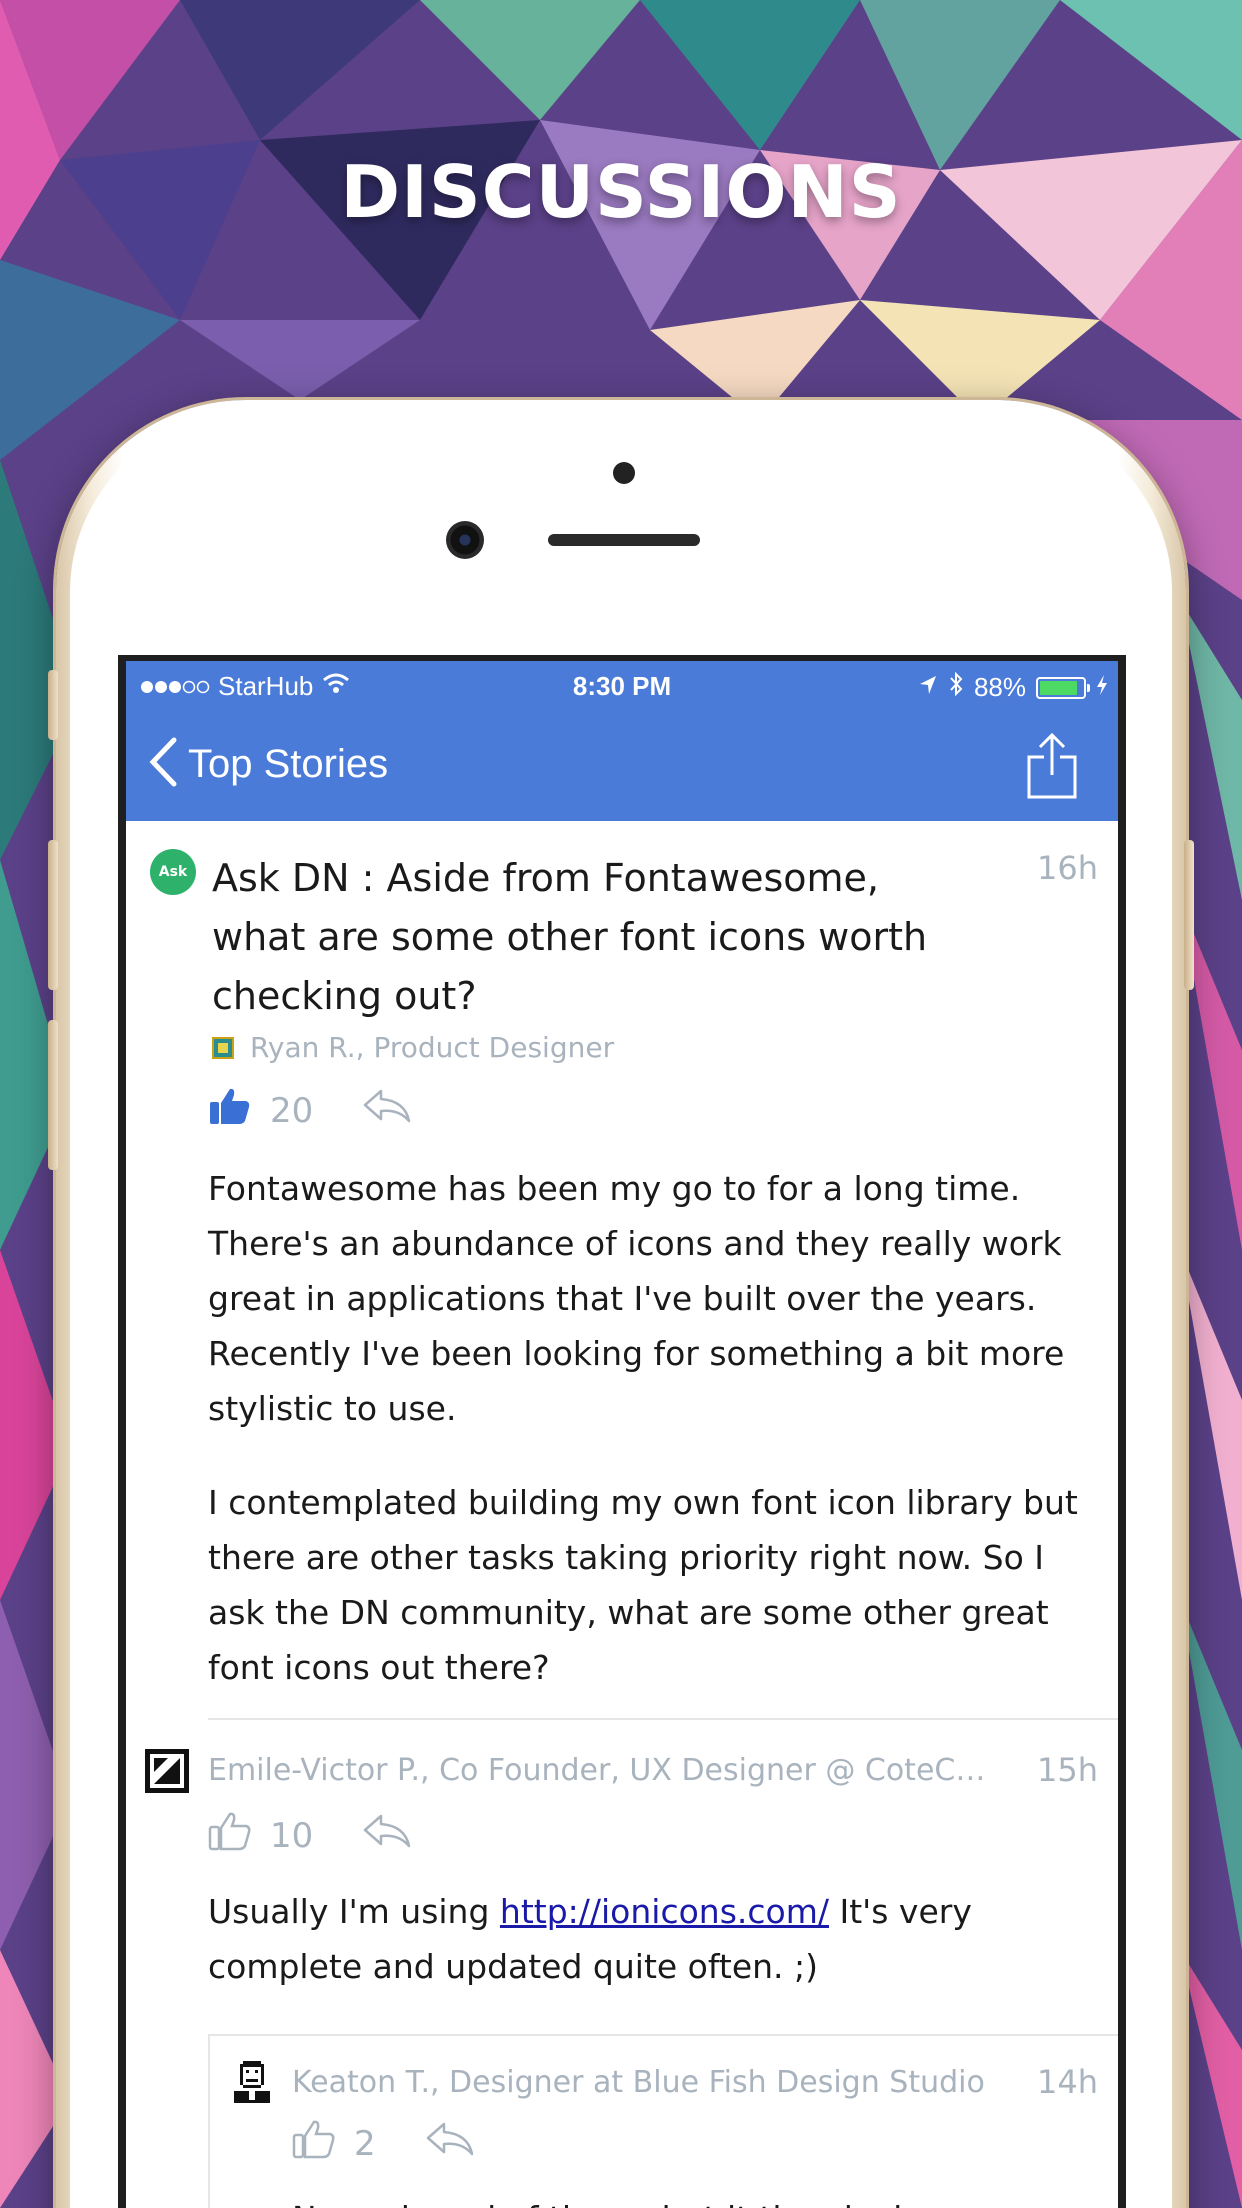  I want to click on comment-avatar-icon, so click(167, 1773).